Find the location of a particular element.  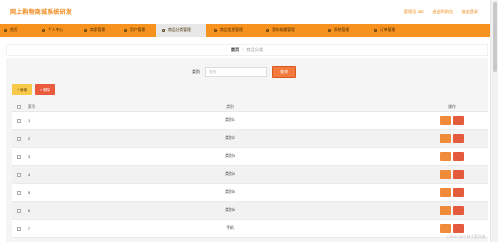

admin-user-link: 管理员 abc is located at coordinates (414, 12).